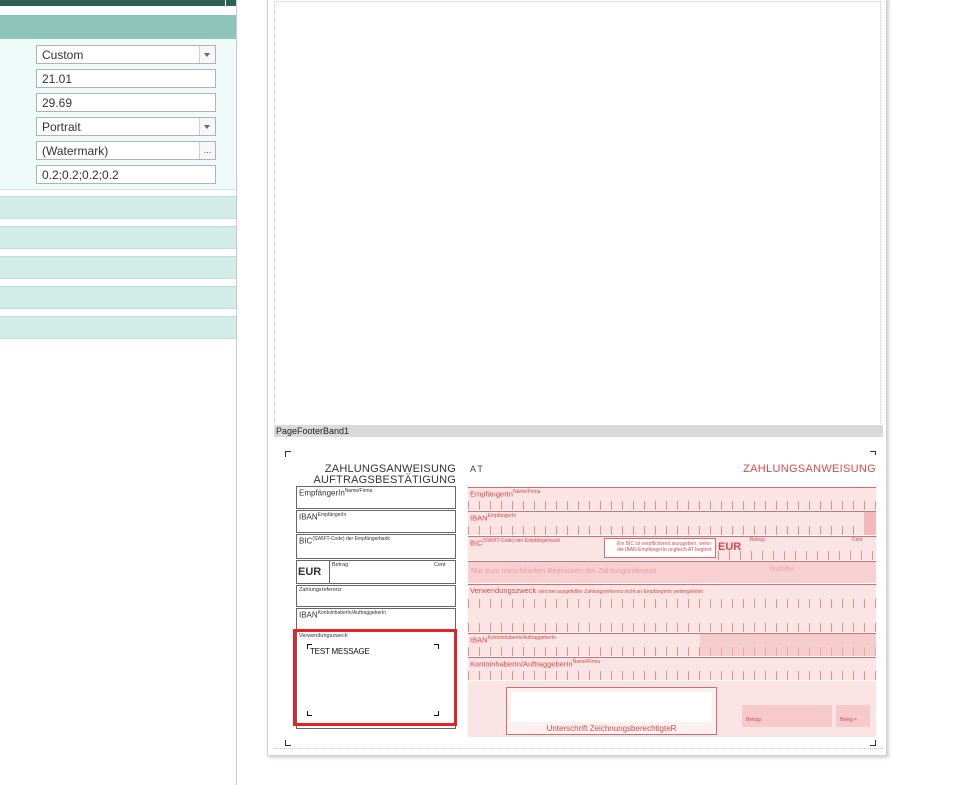  What do you see at coordinates (376, 521) in the screenshot?
I see `receipt-iban-box: IBANEmpfängerIn` at bounding box center [376, 521].